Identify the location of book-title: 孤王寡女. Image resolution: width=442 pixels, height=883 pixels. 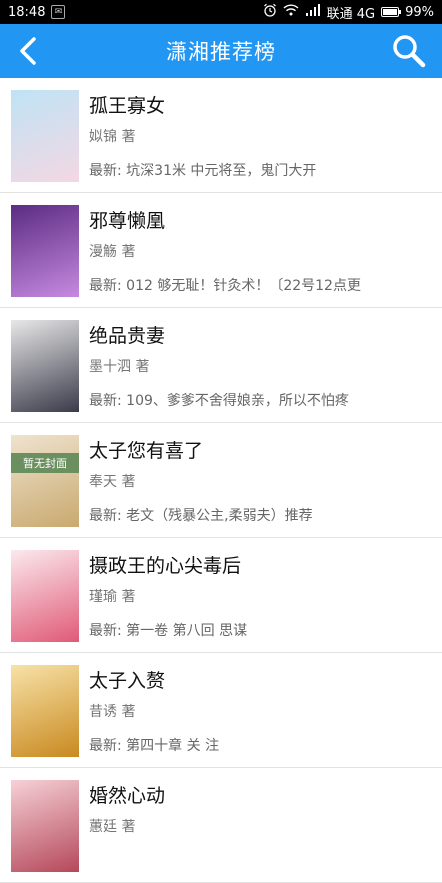
(127, 106).